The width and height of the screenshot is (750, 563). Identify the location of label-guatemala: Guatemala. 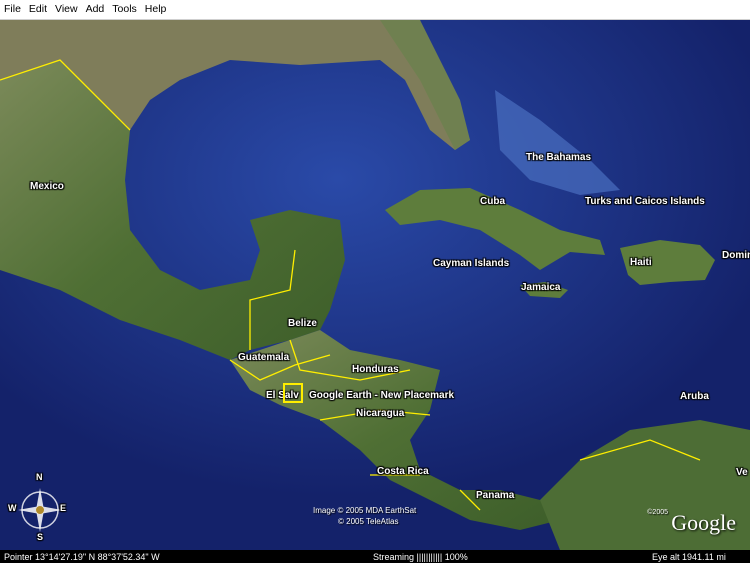
(263, 357).